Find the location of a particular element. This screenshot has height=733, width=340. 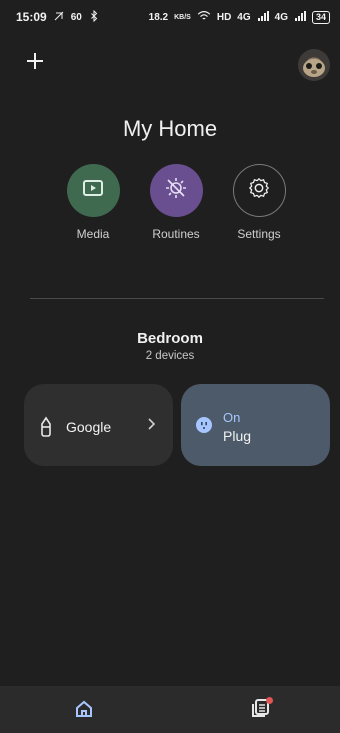

device-name-plug: Plug is located at coordinates (237, 436).